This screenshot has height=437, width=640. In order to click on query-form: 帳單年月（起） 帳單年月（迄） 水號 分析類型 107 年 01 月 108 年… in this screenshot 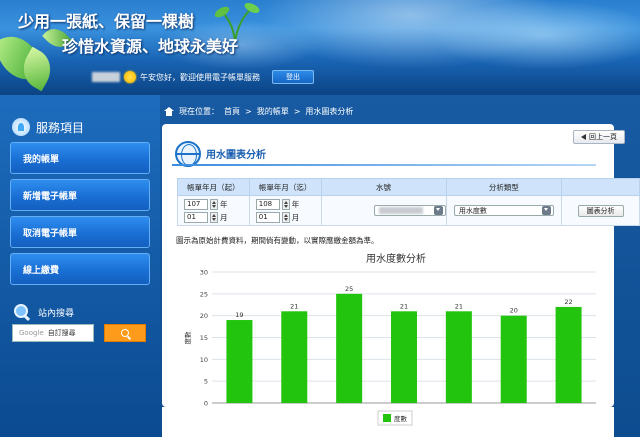, I will do `click(408, 202)`.